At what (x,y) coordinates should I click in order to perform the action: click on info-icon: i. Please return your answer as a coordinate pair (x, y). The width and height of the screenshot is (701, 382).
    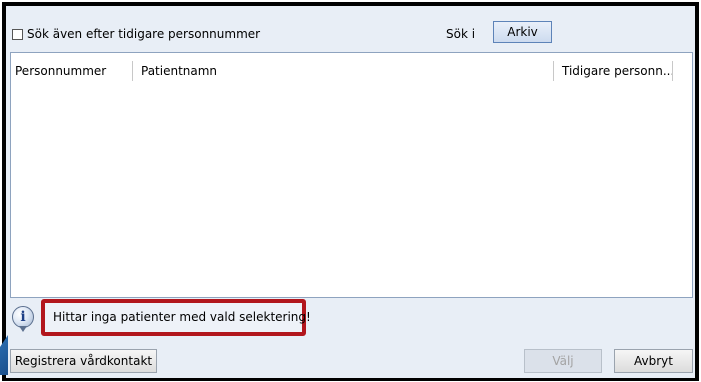
    Looking at the image, I should click on (23, 317).